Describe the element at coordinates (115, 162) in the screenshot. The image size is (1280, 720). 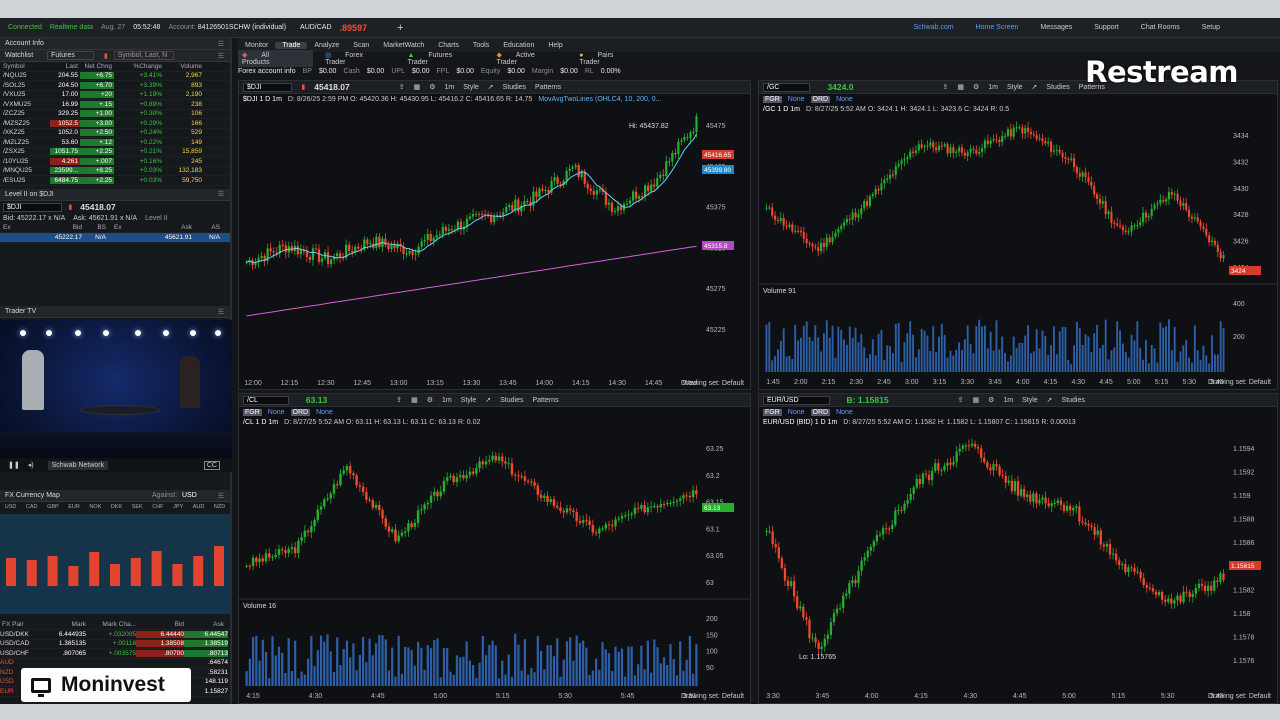
I see `watchlist-row: /10YU25 4.261 +.007 +0.16% 245` at that location.